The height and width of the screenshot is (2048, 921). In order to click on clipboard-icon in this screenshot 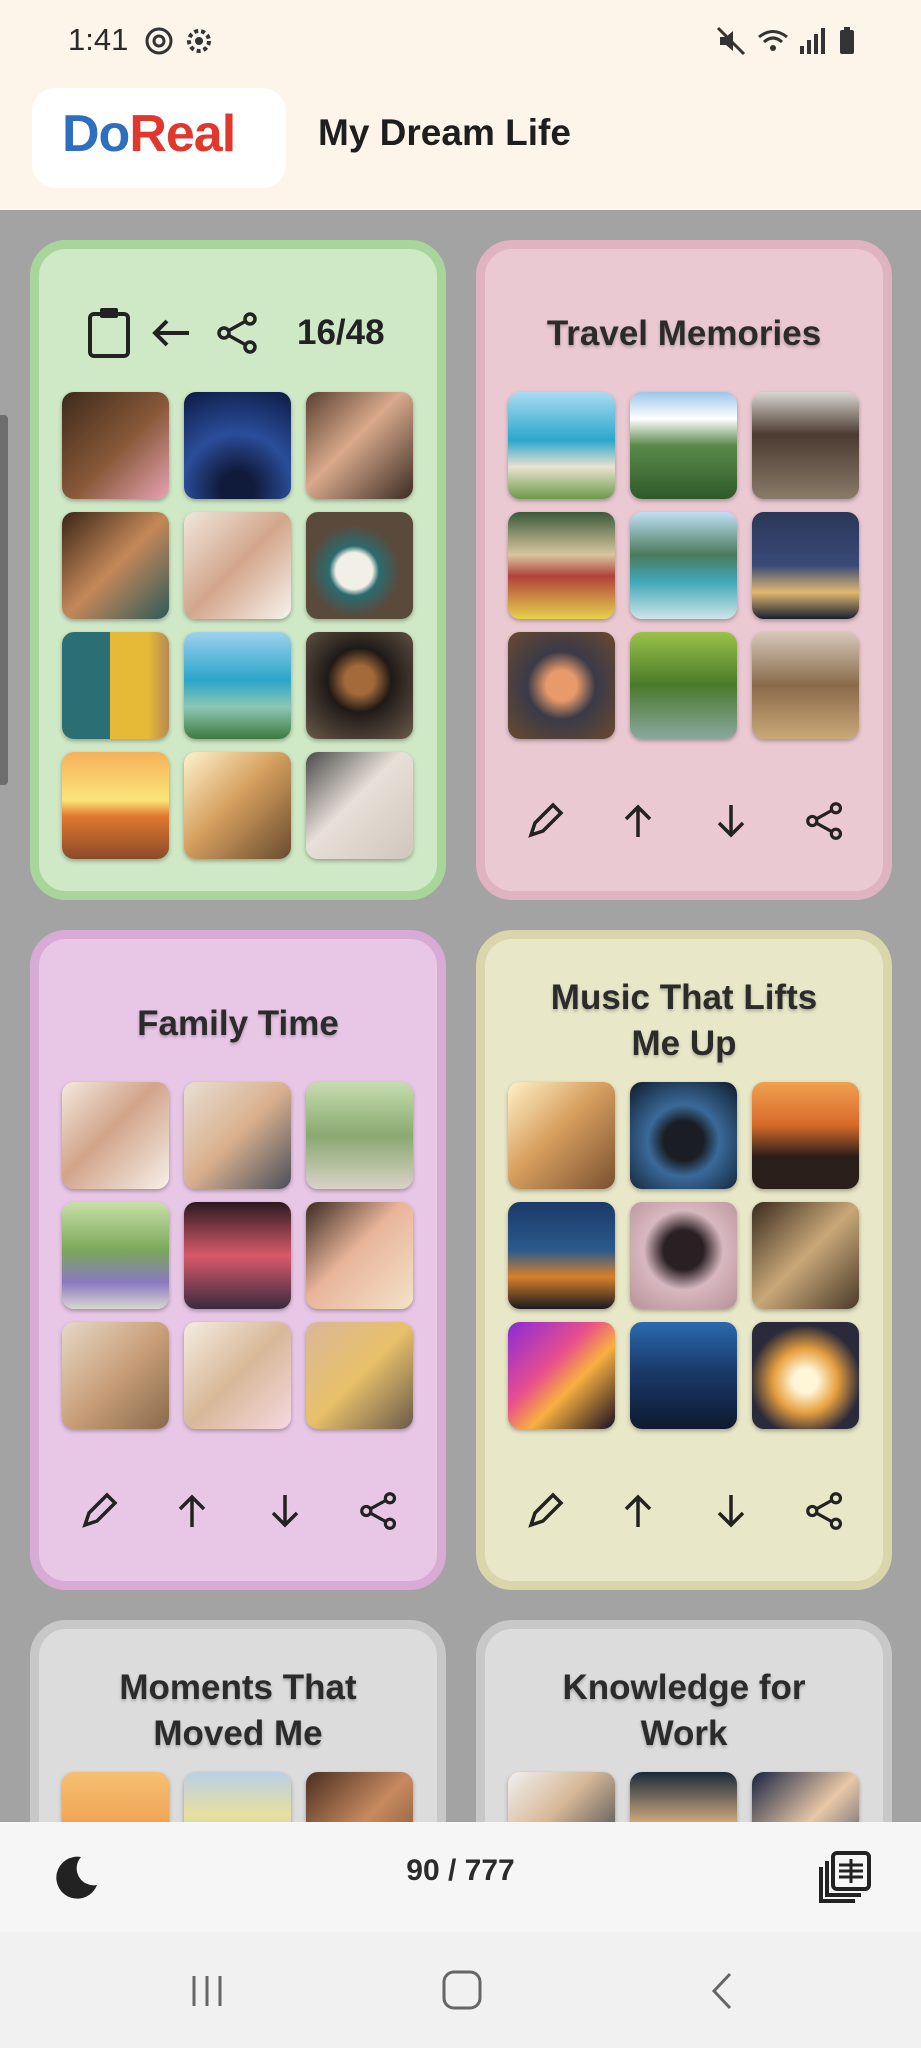, I will do `click(109, 333)`.